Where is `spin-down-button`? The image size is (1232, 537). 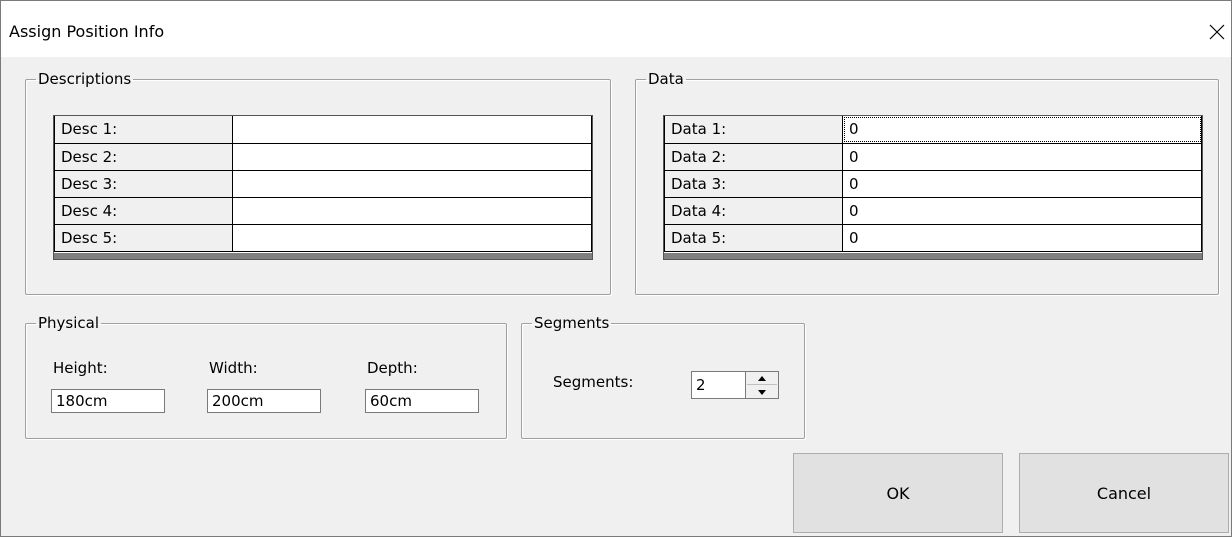 spin-down-button is located at coordinates (762, 392).